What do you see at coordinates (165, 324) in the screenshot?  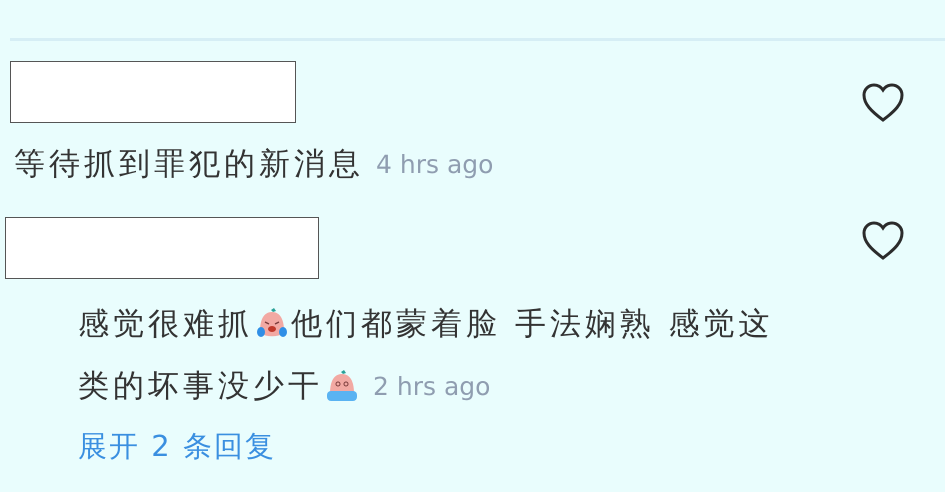 I see `comment-text: 感觉很难抓` at bounding box center [165, 324].